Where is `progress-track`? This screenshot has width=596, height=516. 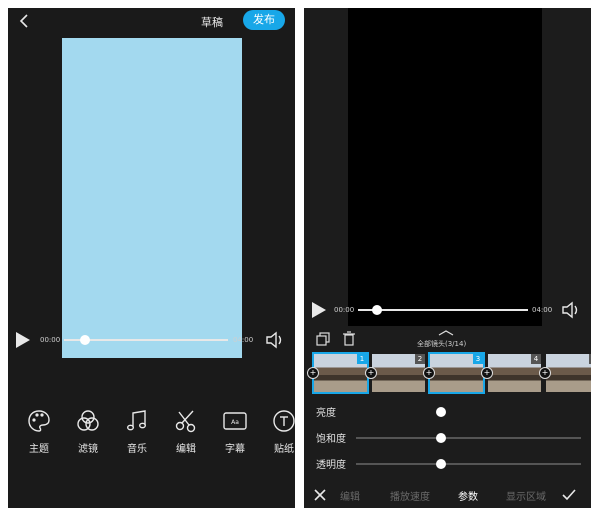
progress-track is located at coordinates (443, 310).